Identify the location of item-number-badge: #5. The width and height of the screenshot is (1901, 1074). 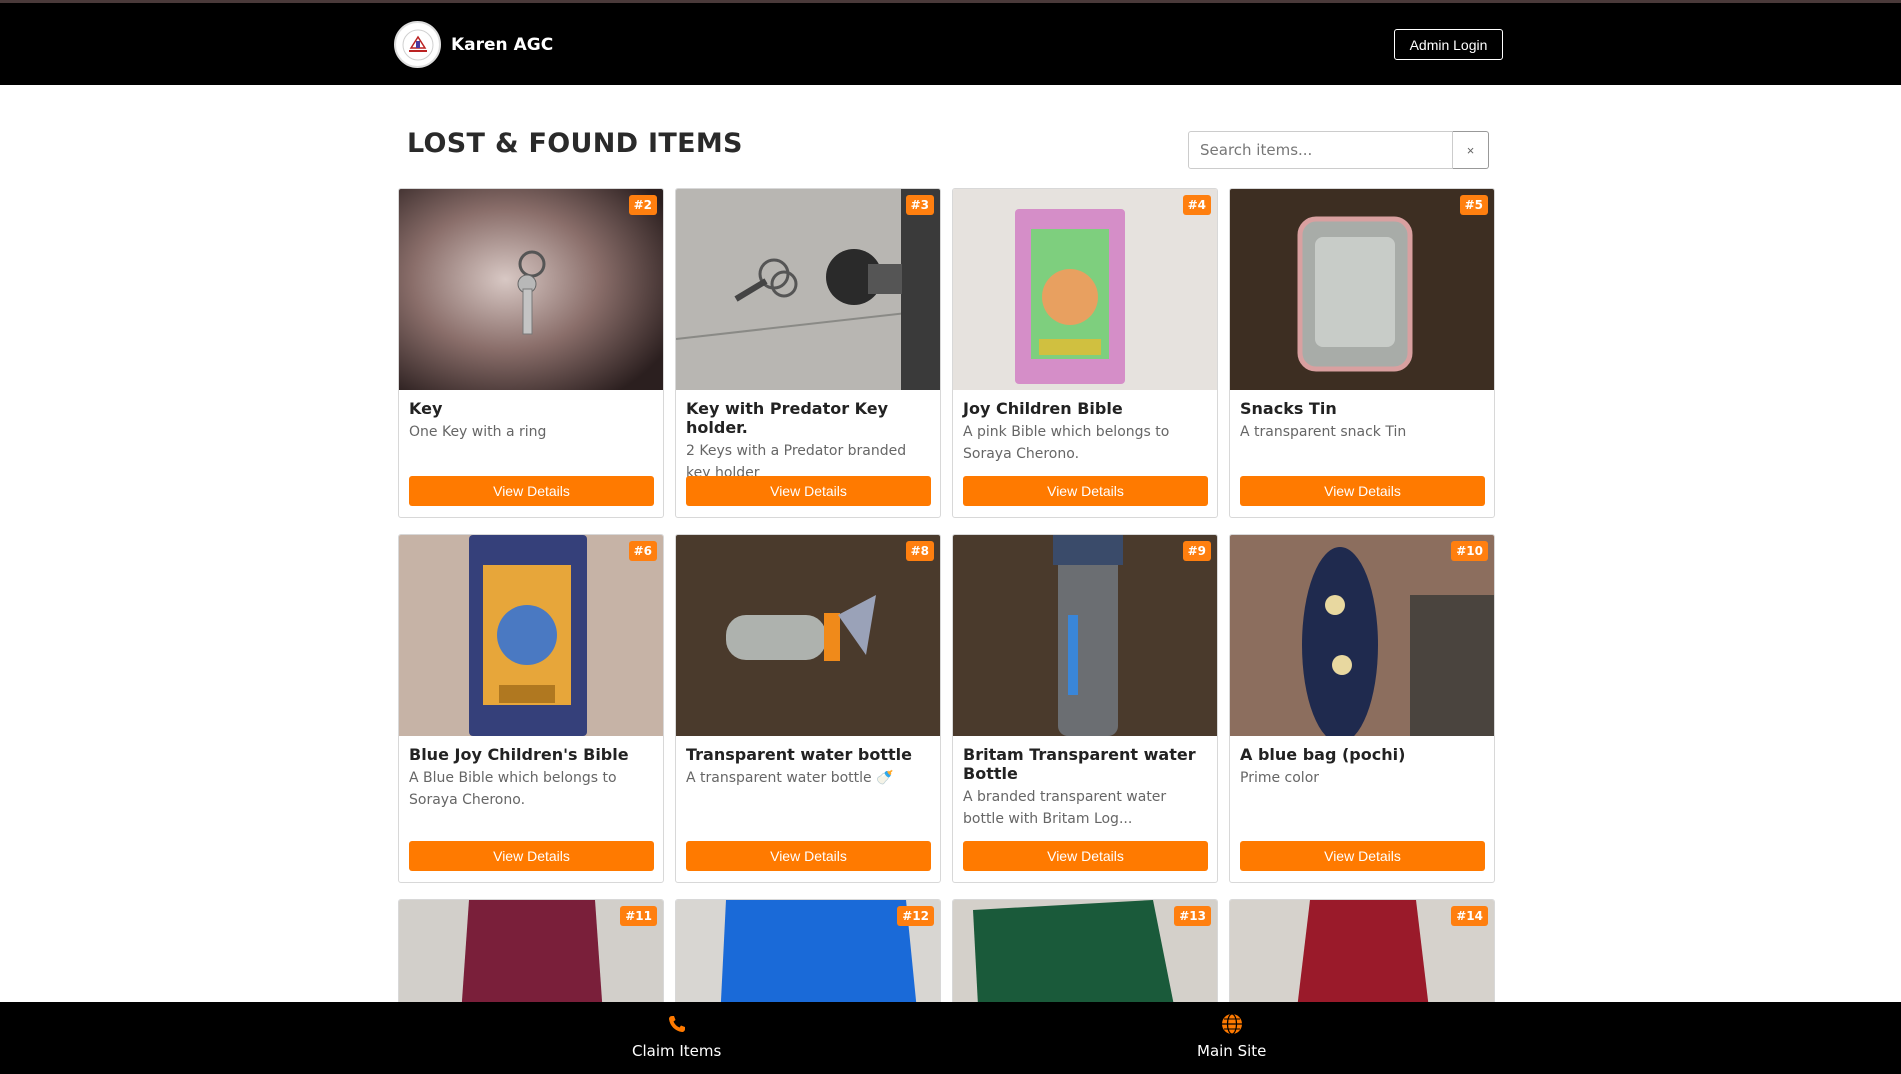
(1473, 205).